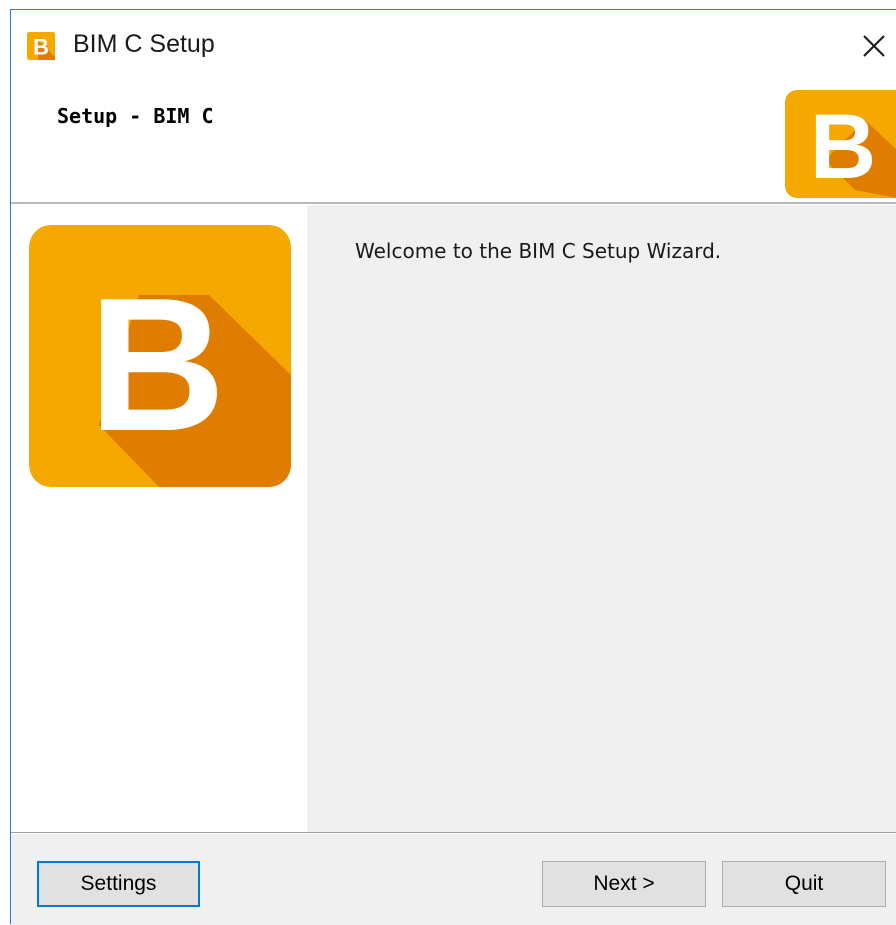 This screenshot has height=925, width=896. I want to click on brand-logo-icon: B, so click(160, 356).